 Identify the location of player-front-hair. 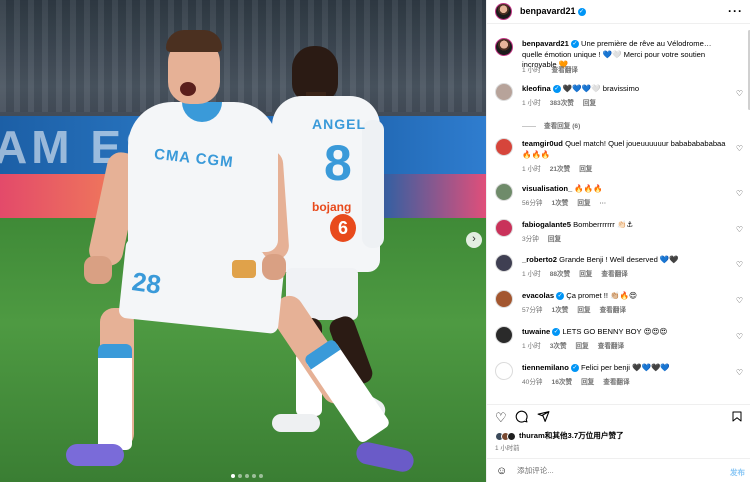
(194, 41).